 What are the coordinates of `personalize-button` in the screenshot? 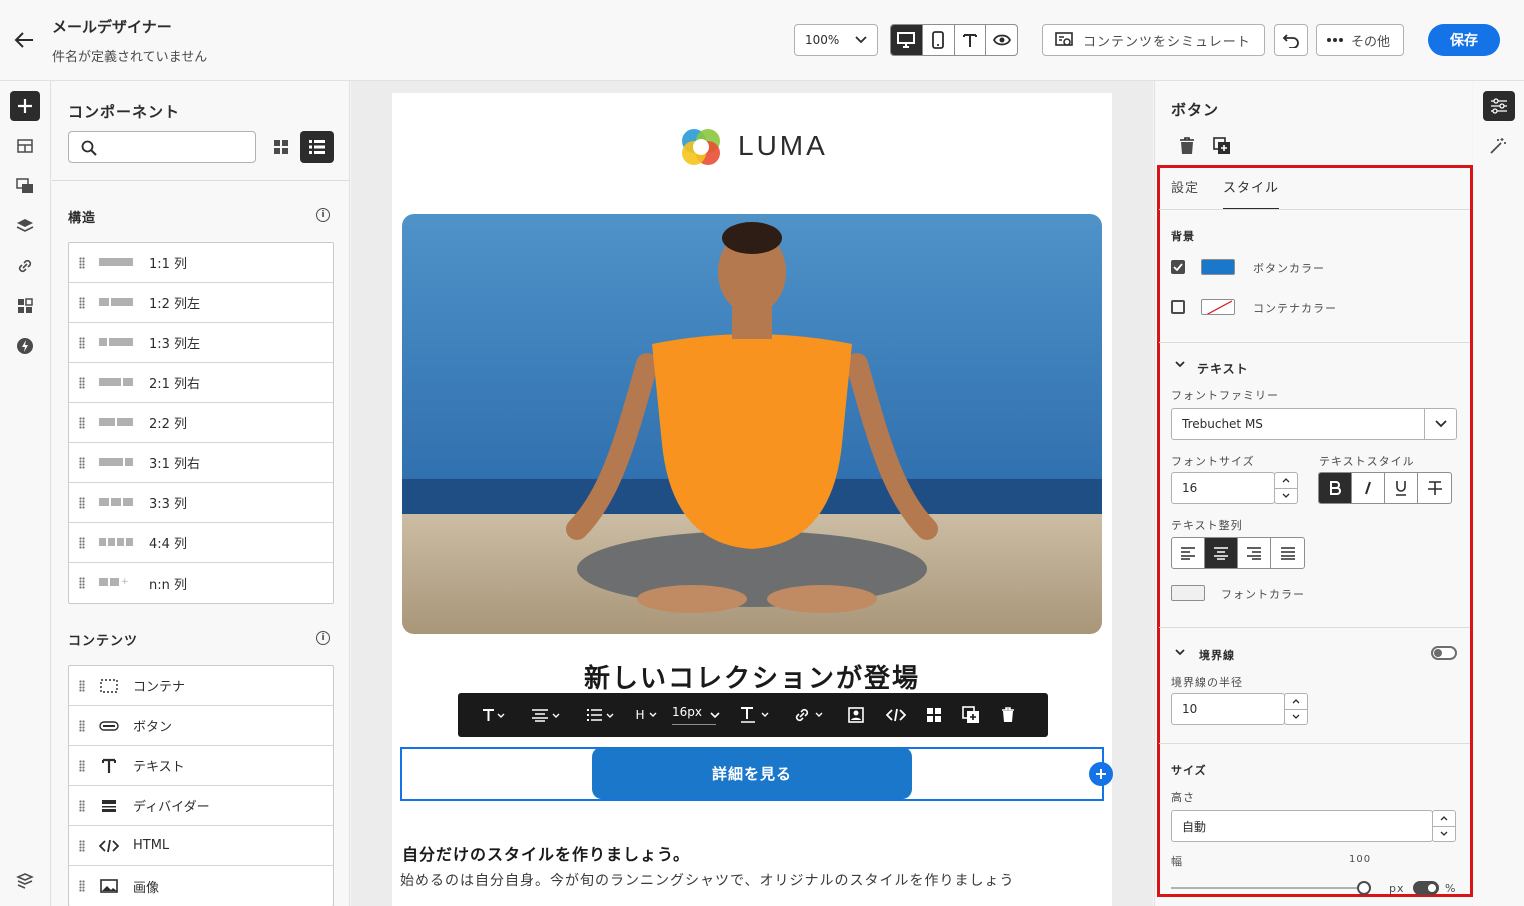 It's located at (856, 715).